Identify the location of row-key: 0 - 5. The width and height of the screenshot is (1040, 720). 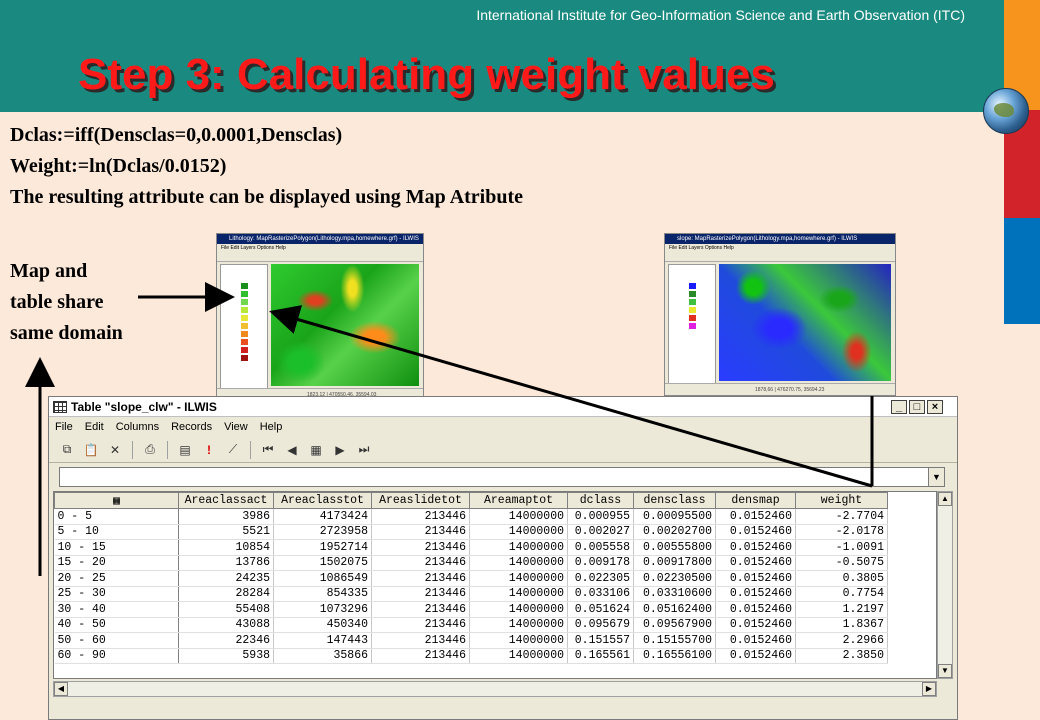
(116, 516).